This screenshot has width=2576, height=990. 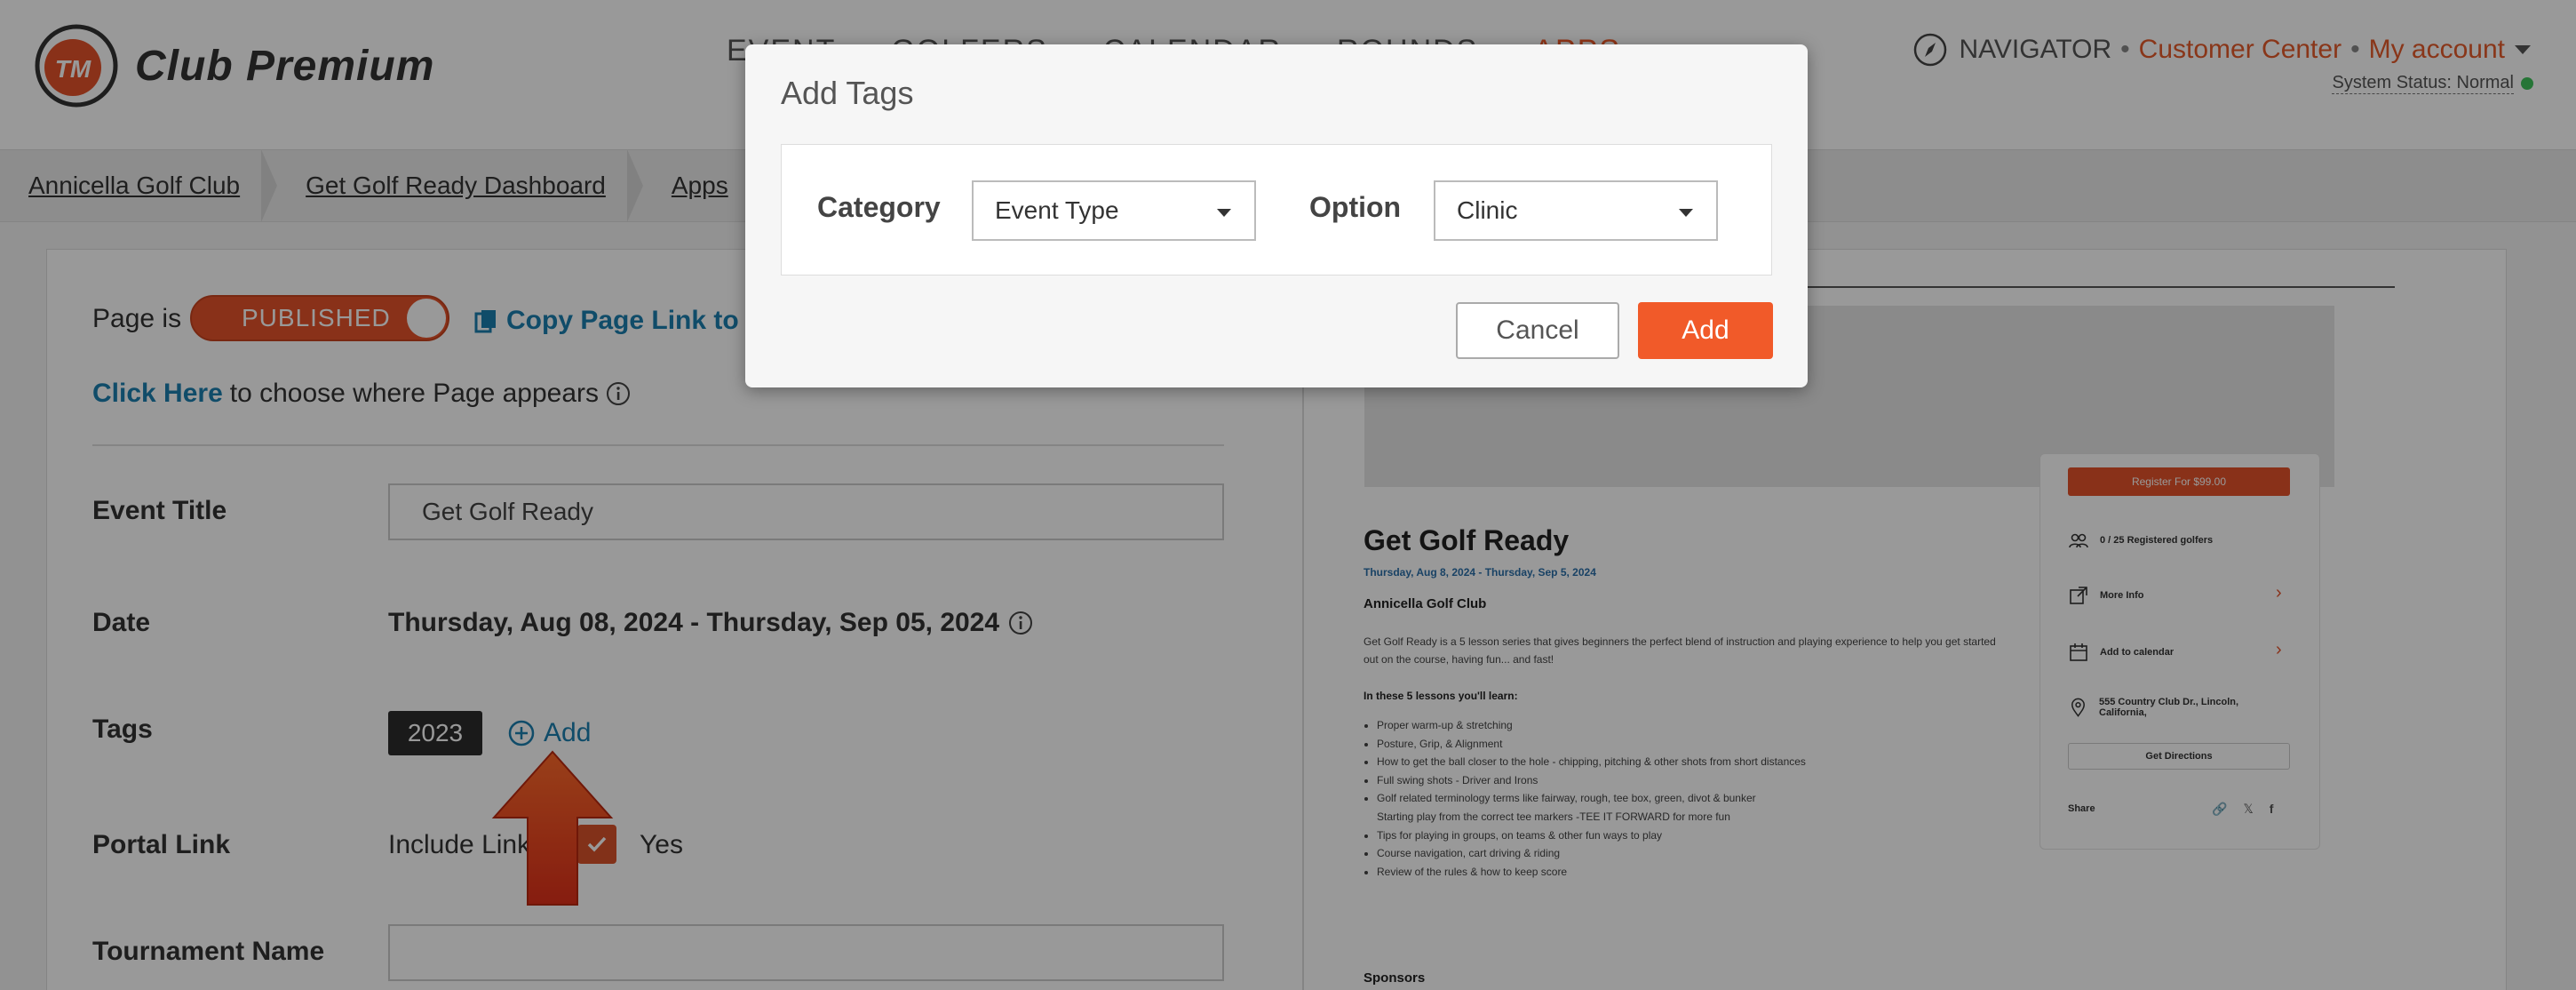 I want to click on option-select: Clinic, so click(x=1576, y=210).